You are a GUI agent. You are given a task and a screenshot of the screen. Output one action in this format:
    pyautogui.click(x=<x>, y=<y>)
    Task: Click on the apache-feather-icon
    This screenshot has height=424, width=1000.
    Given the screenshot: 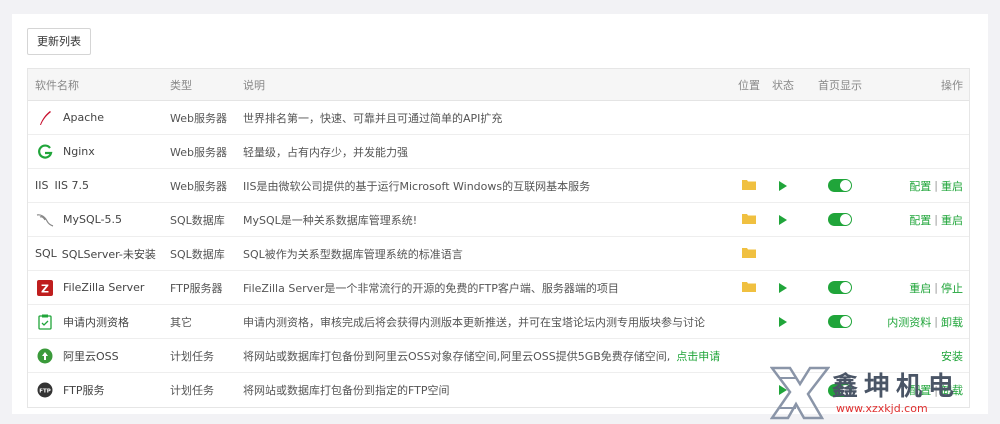 What is the action you would take?
    pyautogui.click(x=45, y=118)
    